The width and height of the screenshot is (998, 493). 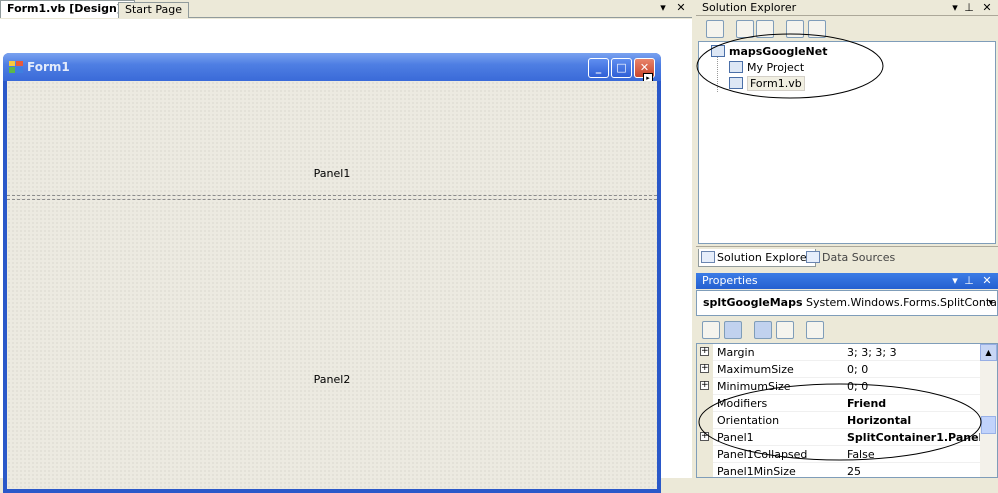 I want to click on refresh-icon, so click(x=765, y=29).